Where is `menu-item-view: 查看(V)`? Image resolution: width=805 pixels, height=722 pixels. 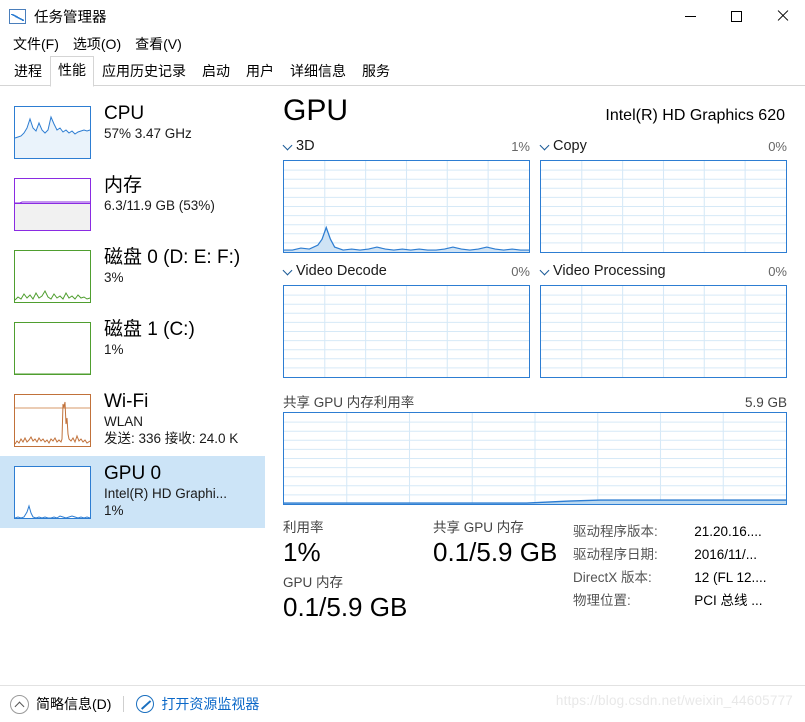 menu-item-view: 查看(V) is located at coordinates (160, 44).